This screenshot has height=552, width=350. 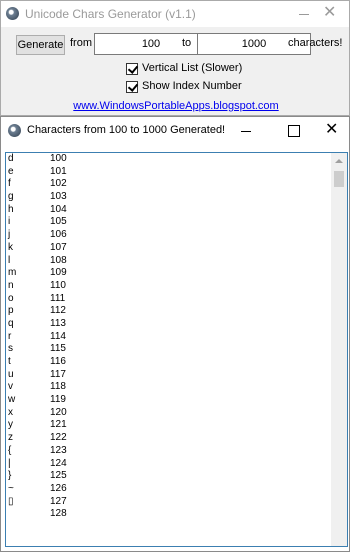 I want to click on list-item: y 121, so click(x=168, y=425).